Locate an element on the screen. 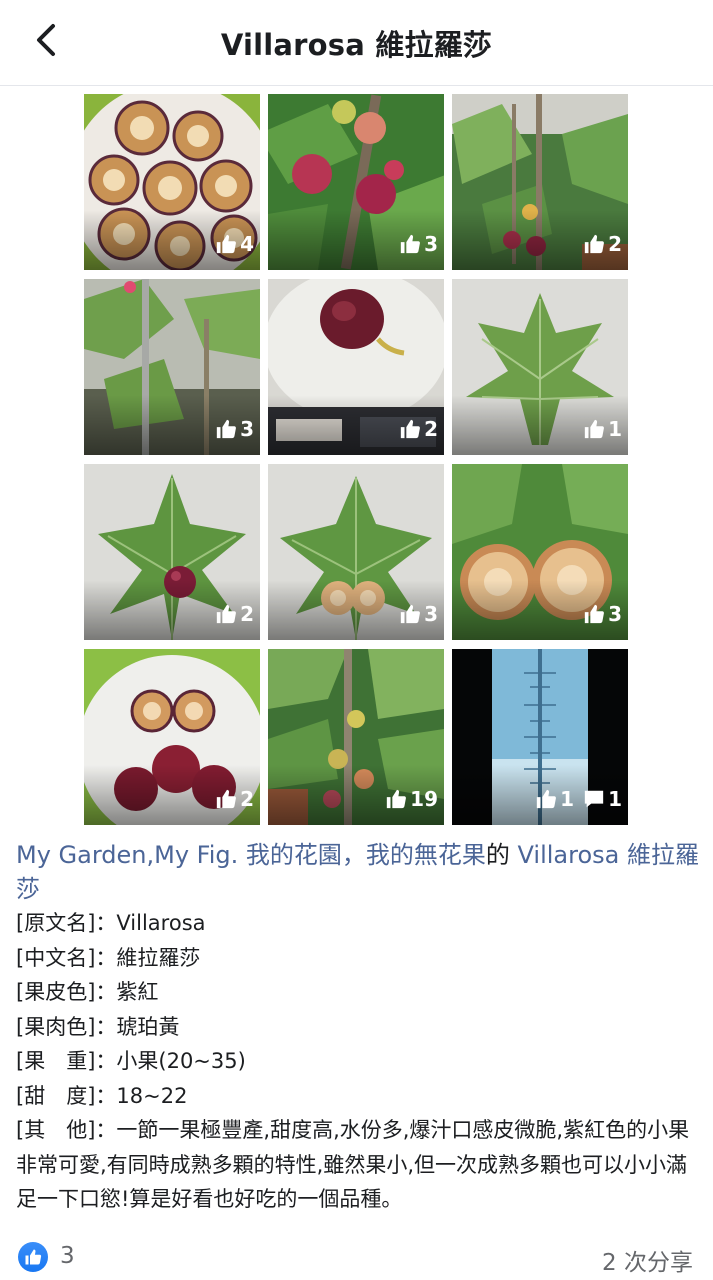 The width and height of the screenshot is (713, 1280). detail-value: Villarosa is located at coordinates (161, 923).